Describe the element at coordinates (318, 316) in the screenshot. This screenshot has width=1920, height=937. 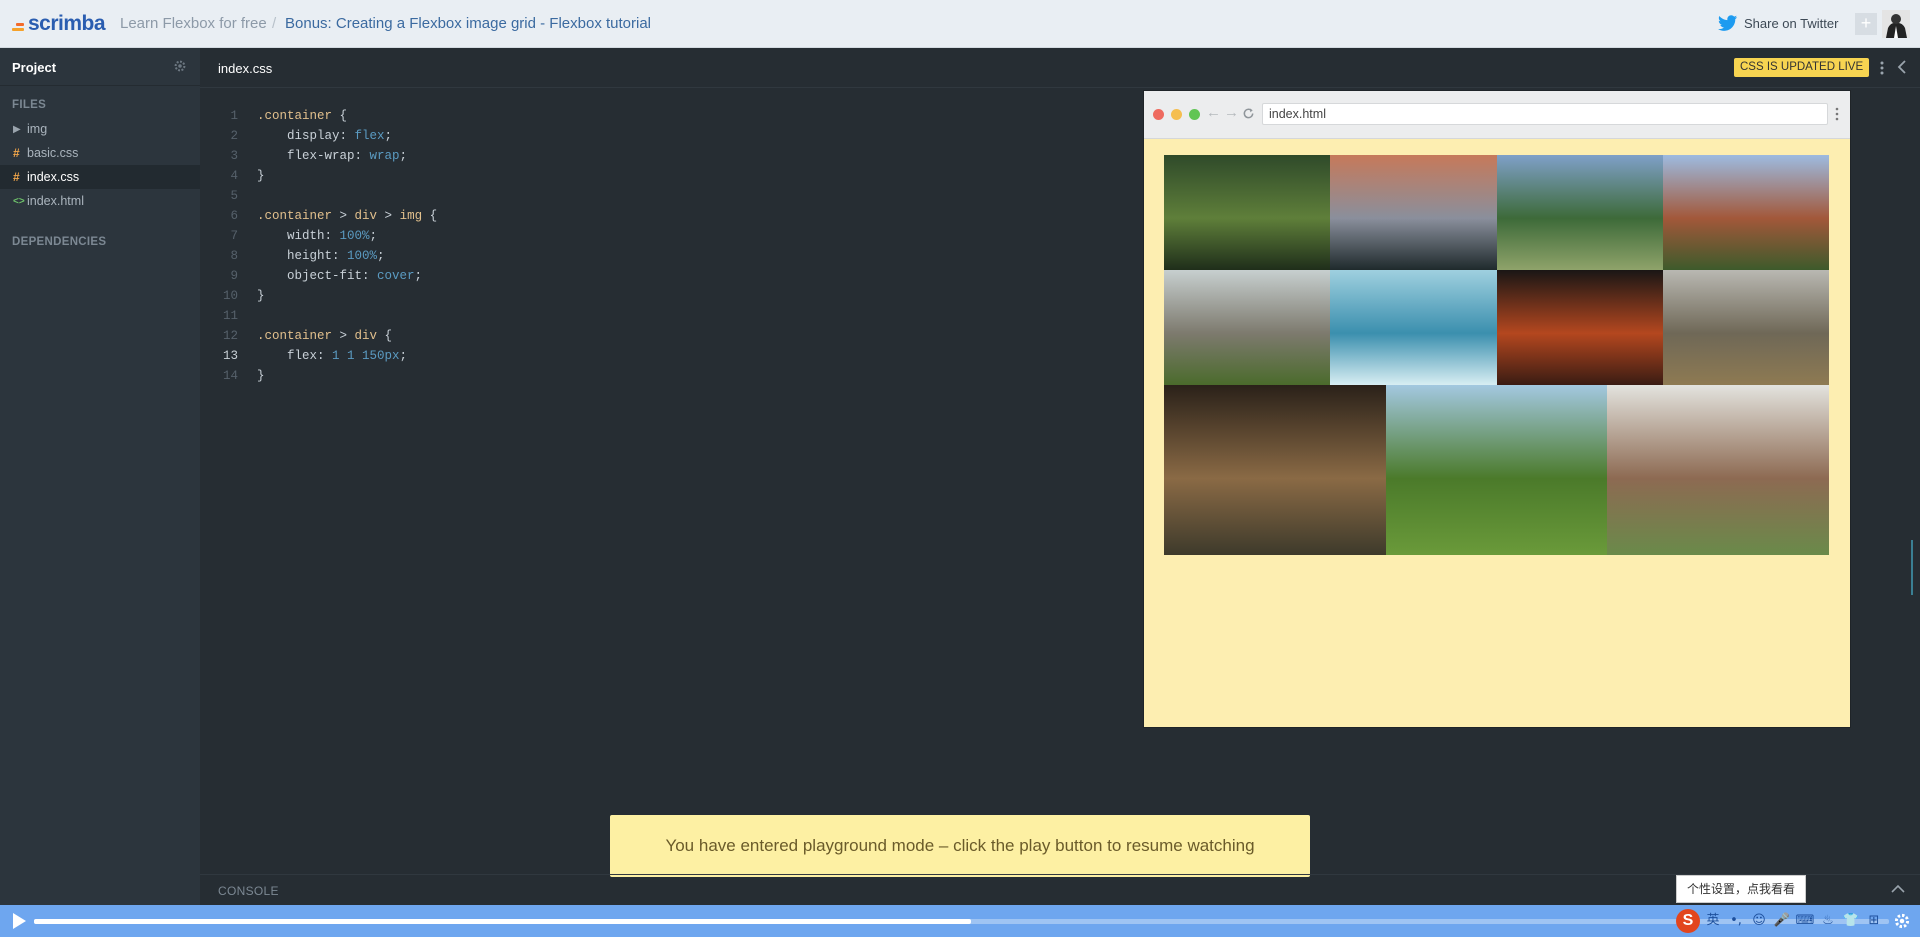
I see `code-line: 11` at that location.